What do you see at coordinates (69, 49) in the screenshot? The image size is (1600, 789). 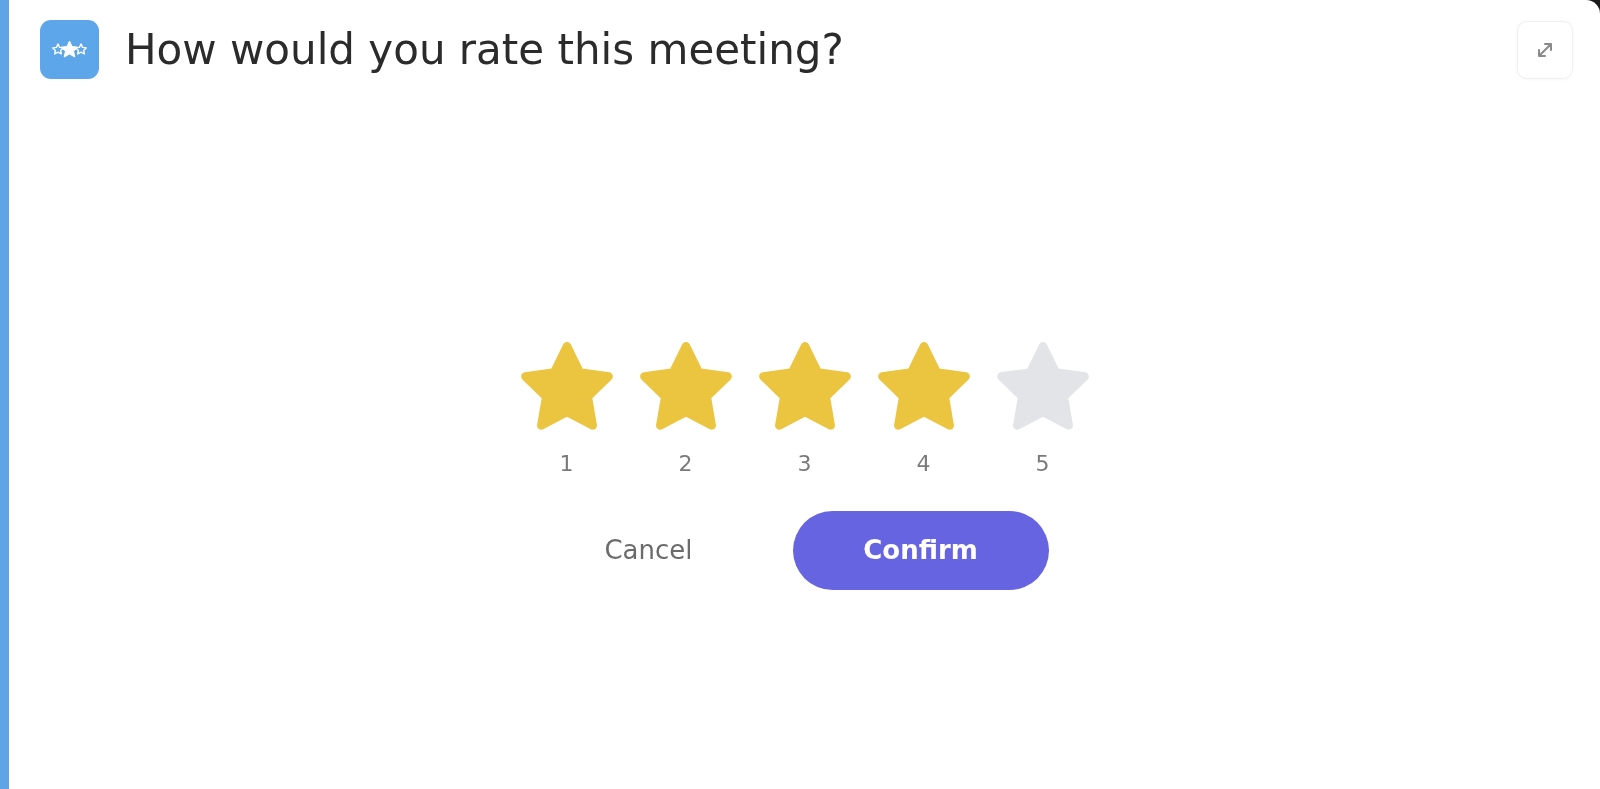 I see `stars-logo-icon` at bounding box center [69, 49].